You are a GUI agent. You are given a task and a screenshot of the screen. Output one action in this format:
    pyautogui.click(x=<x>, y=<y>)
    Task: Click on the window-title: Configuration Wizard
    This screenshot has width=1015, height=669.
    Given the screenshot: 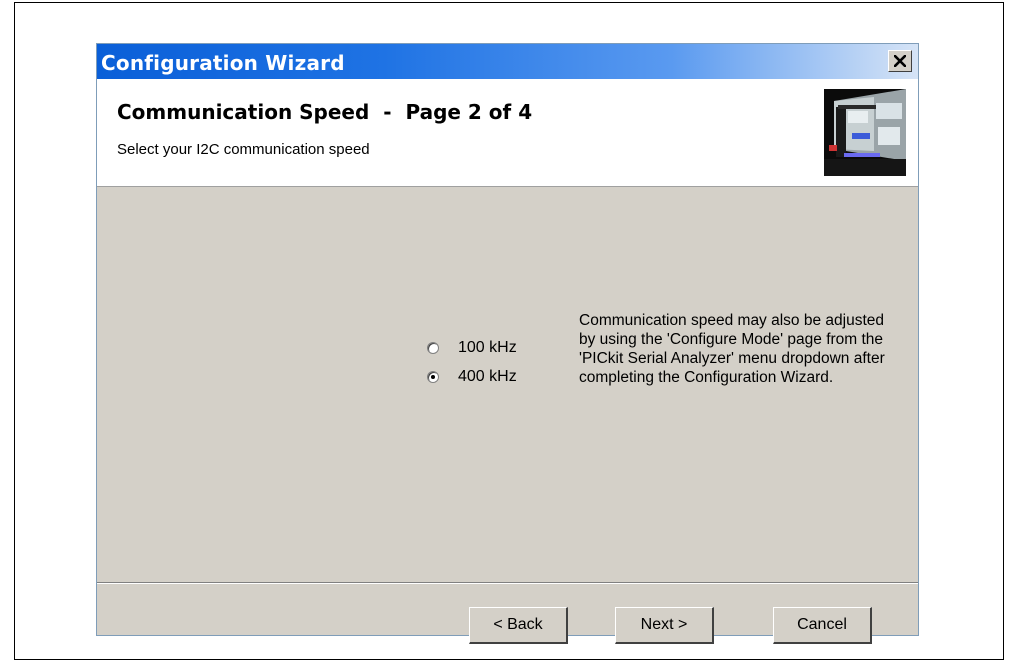 What is the action you would take?
    pyautogui.click(x=223, y=63)
    